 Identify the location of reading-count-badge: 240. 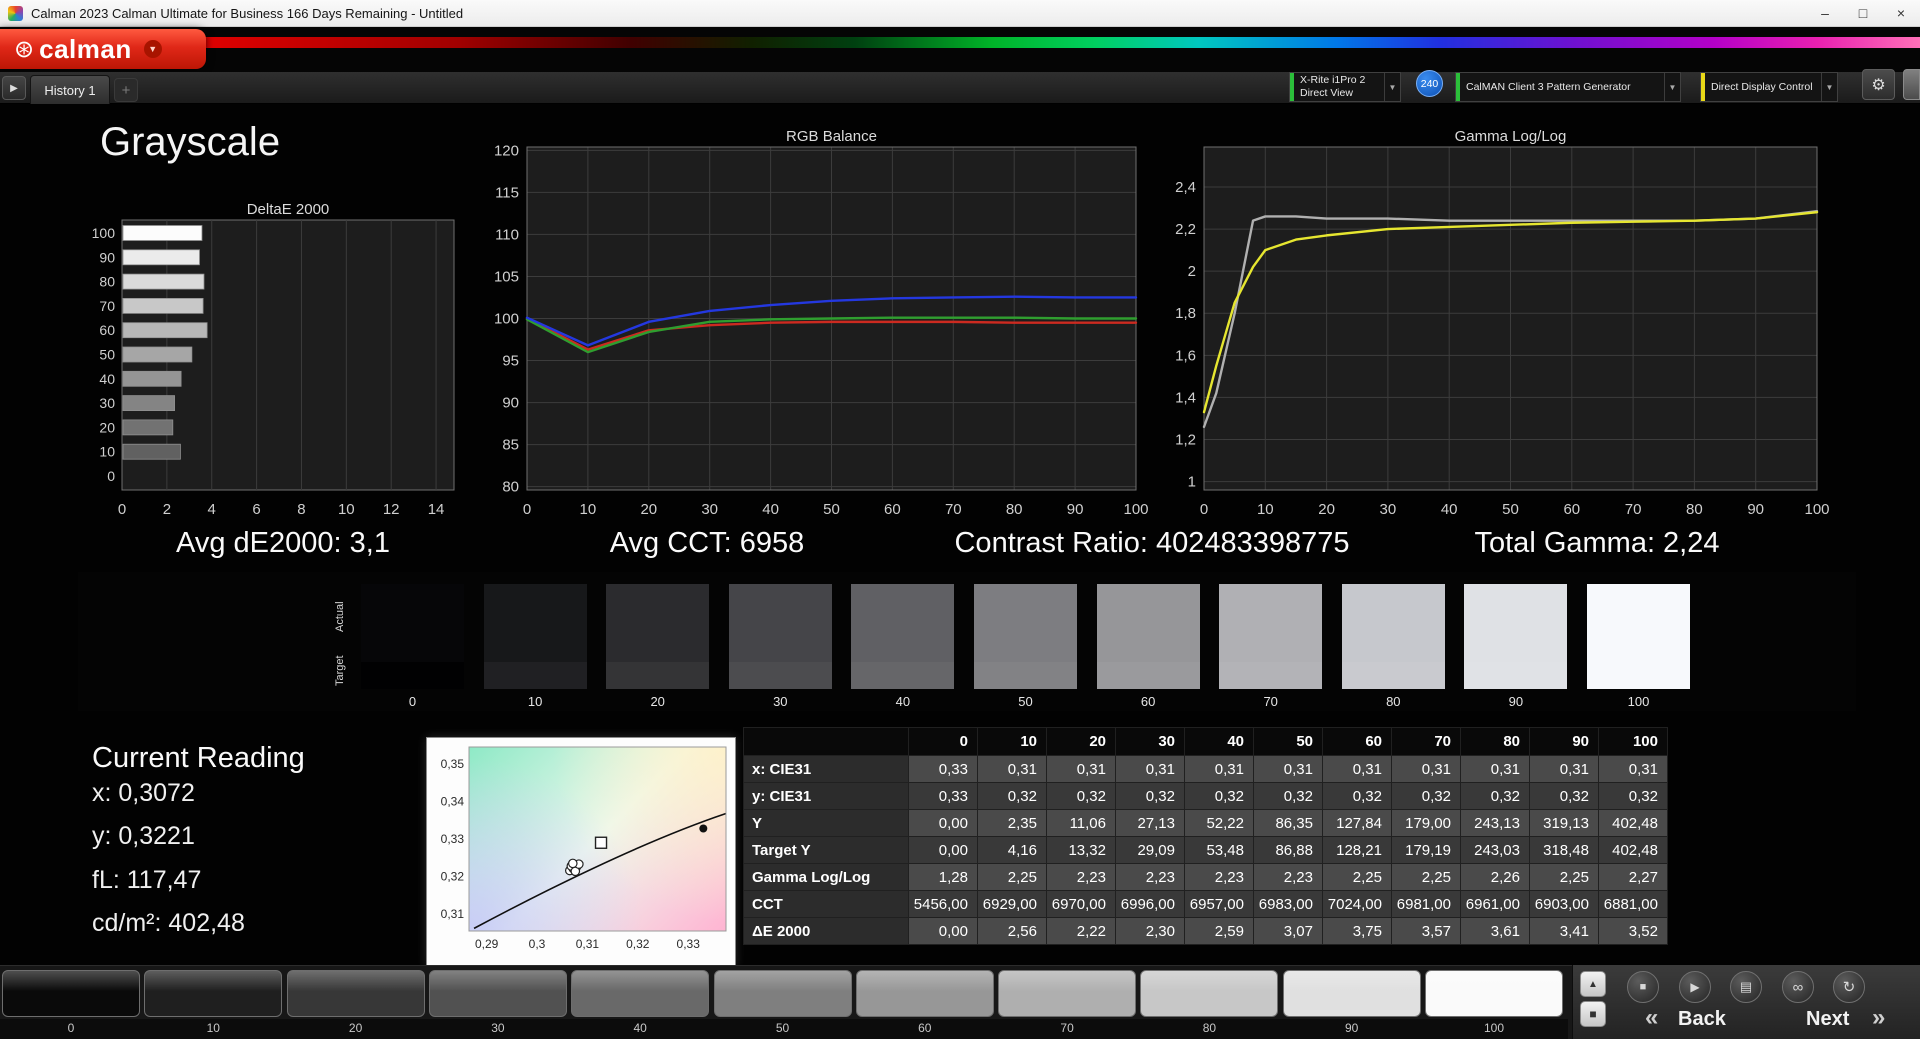
(1429, 83).